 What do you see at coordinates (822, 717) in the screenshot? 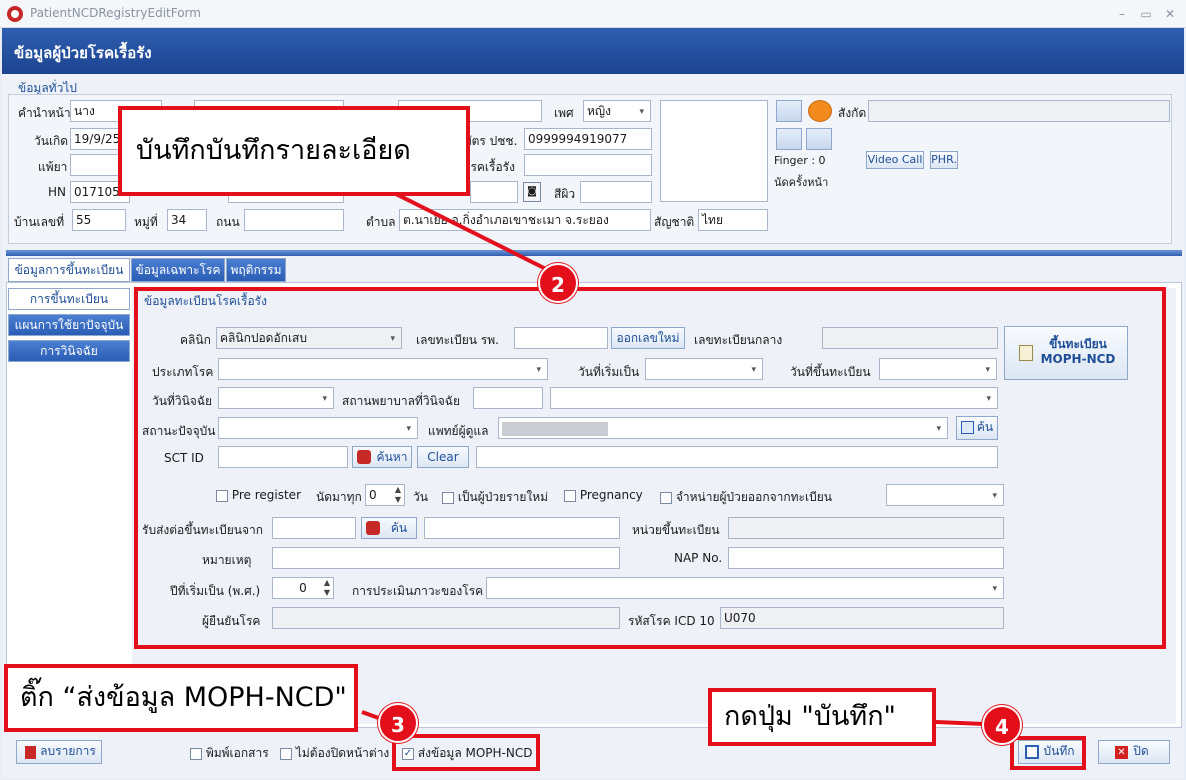
I see `callout-press-save: กดปุ่ม "บันทึก"` at bounding box center [822, 717].